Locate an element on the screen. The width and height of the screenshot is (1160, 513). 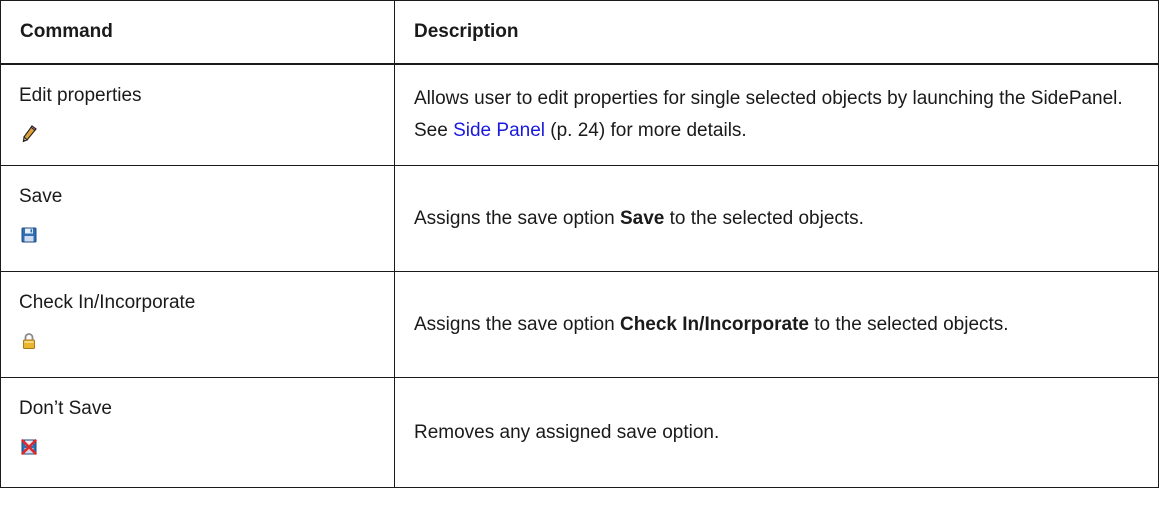
command-cell: Edit properties is located at coordinates (197, 114).